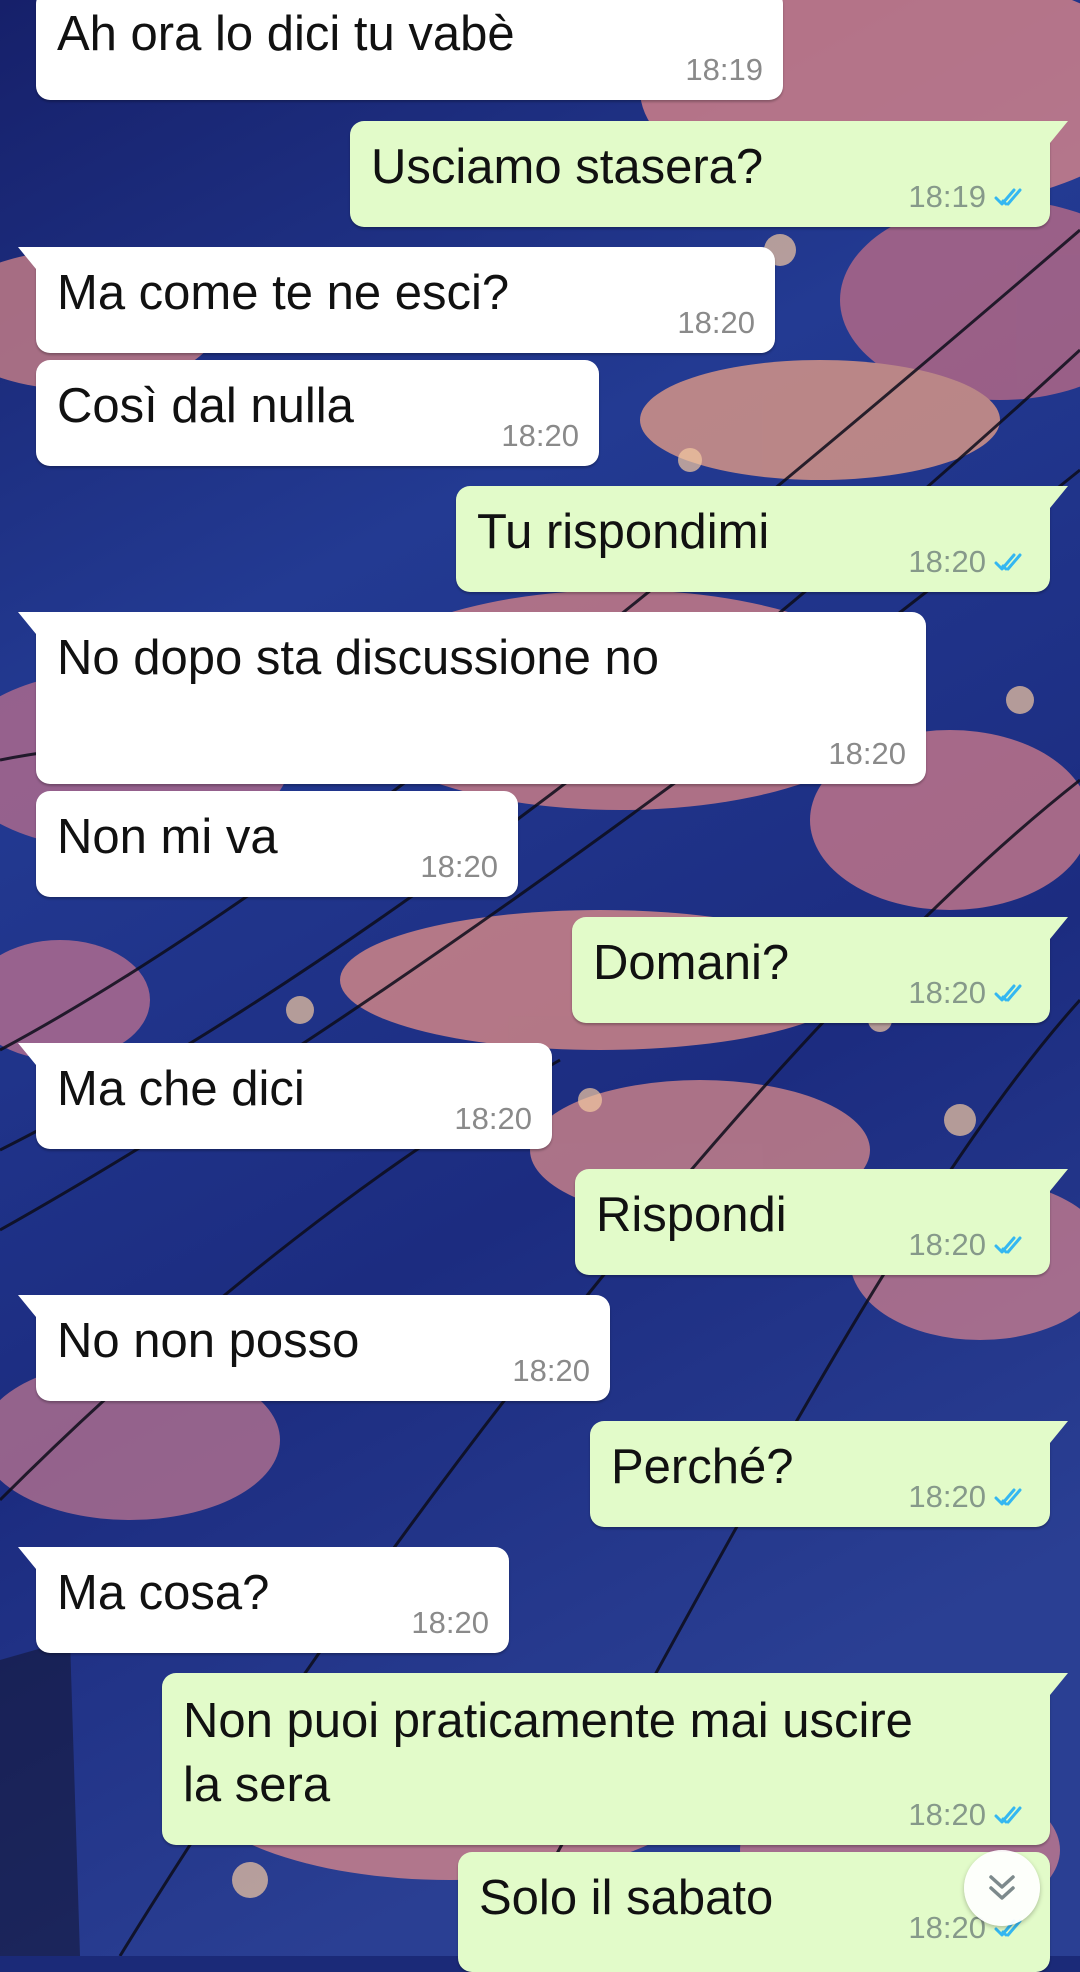 The height and width of the screenshot is (1972, 1080). I want to click on message-bubble-incoming: Ma come te ne esci? 18:20, so click(396, 300).